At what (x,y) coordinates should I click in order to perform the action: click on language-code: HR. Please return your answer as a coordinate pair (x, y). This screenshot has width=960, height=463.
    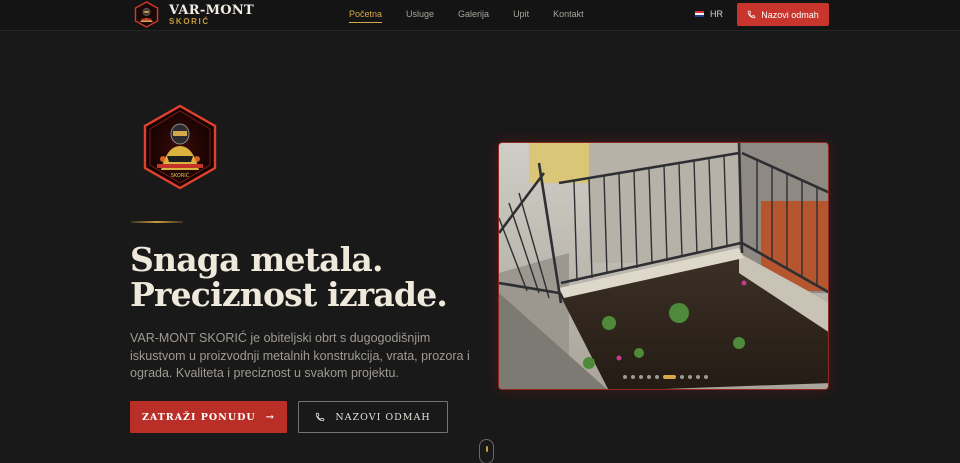
    Looking at the image, I should click on (716, 14).